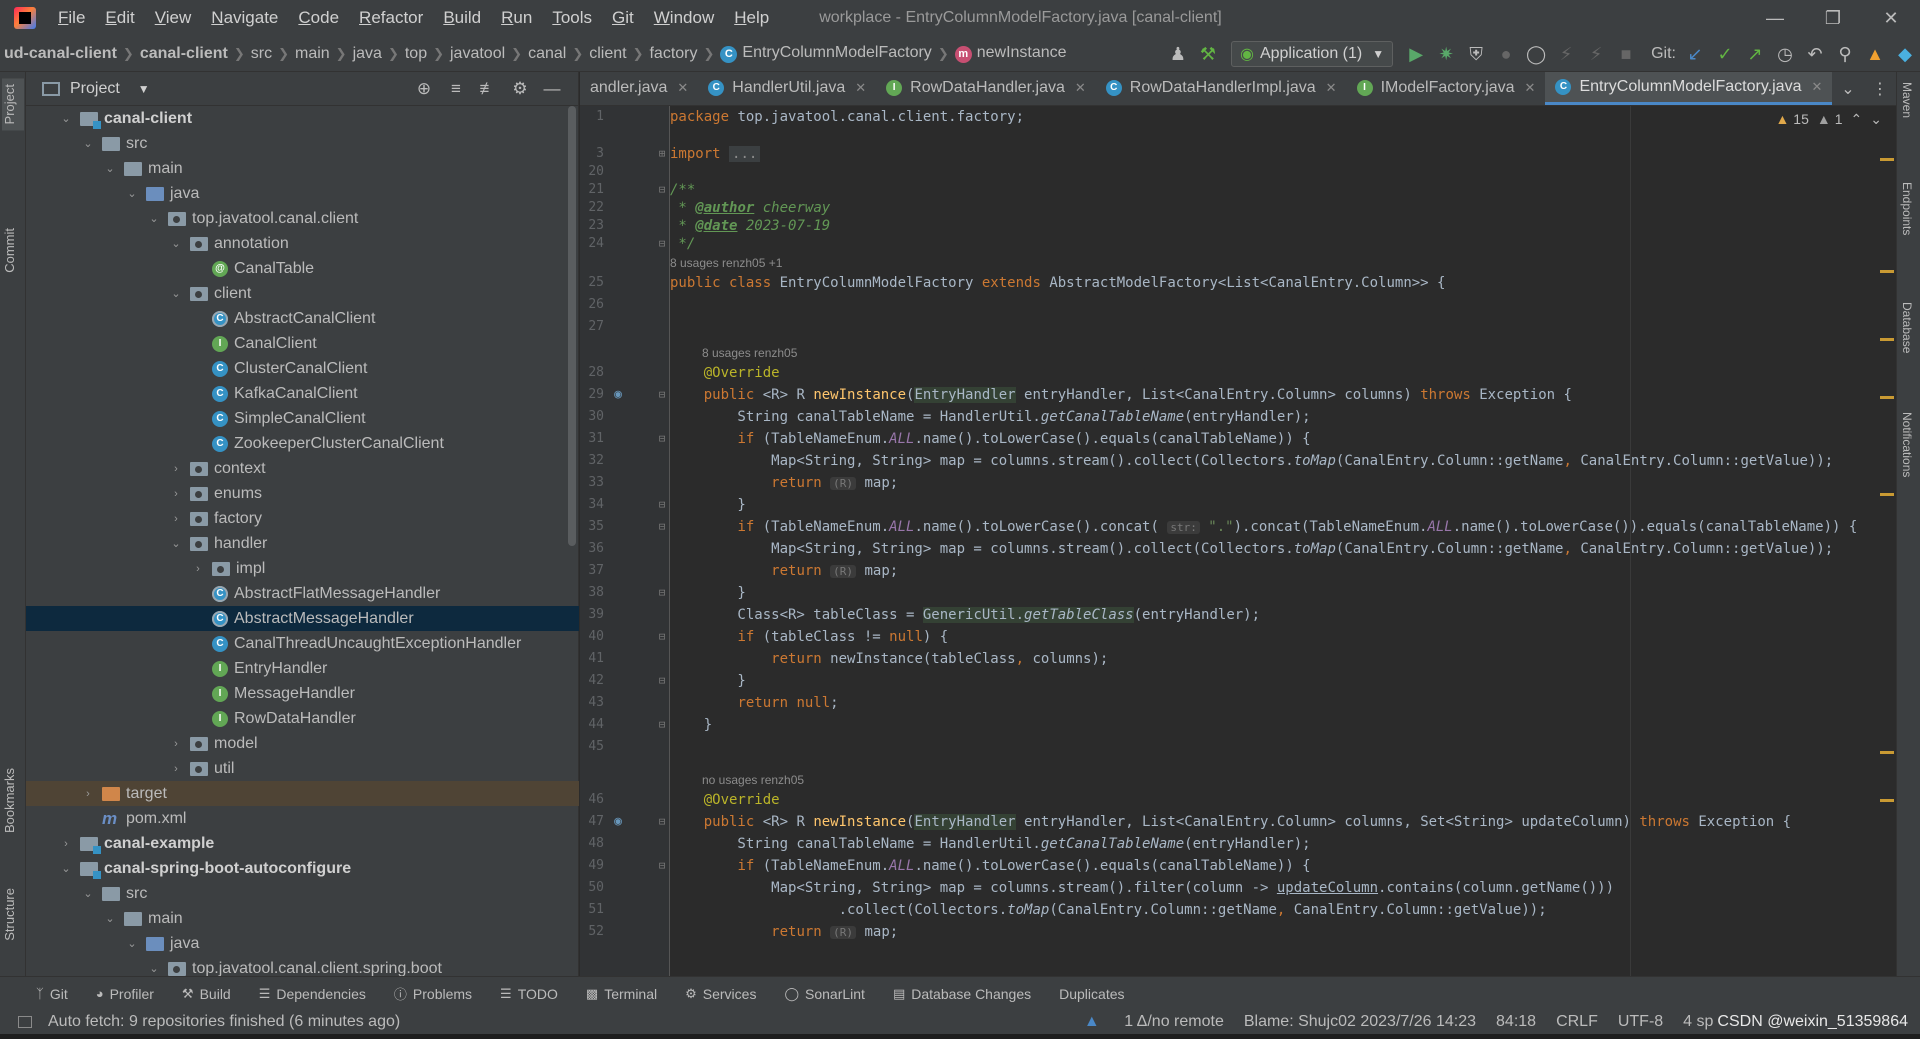 The height and width of the screenshot is (1039, 1920). What do you see at coordinates (302, 693) in the screenshot?
I see `tree-item: I MessageHandler` at bounding box center [302, 693].